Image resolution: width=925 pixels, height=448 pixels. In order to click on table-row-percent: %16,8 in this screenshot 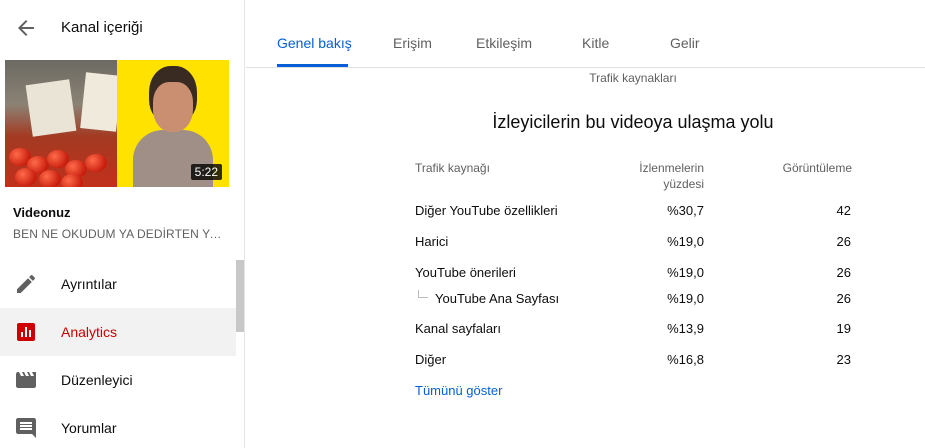, I will do `click(685, 359)`.